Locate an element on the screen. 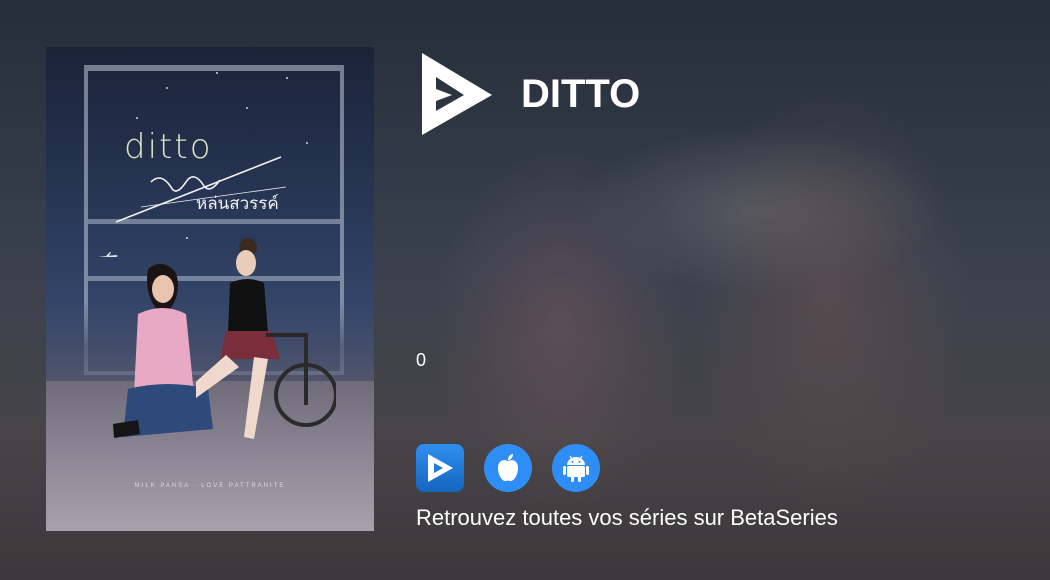  betaseries-app-button is located at coordinates (440, 468).